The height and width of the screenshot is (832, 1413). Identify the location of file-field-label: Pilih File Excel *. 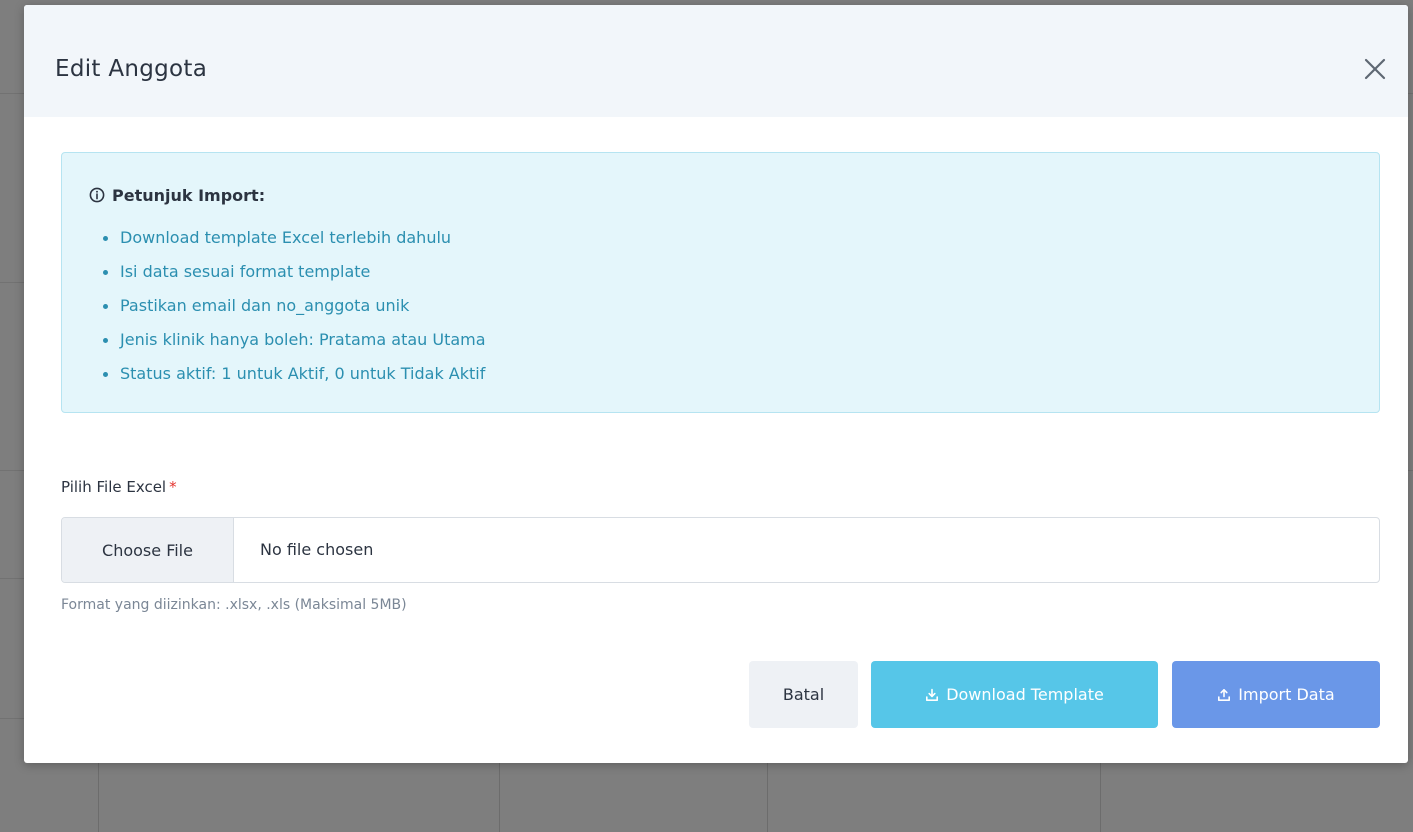
(119, 487).